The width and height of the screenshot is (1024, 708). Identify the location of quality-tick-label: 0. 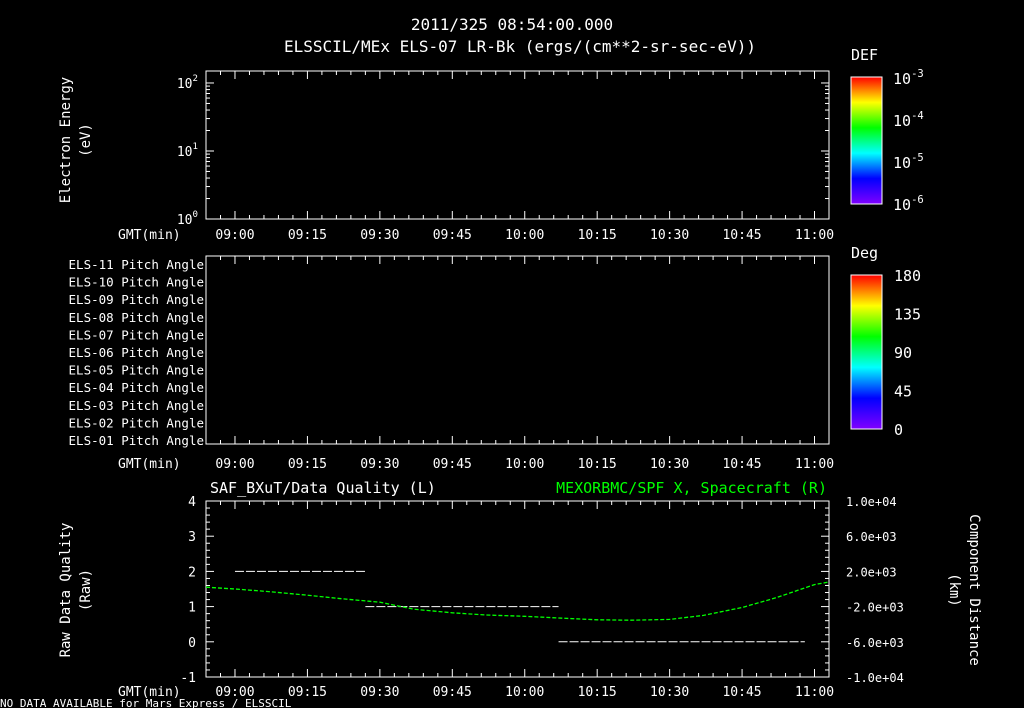
(192, 643).